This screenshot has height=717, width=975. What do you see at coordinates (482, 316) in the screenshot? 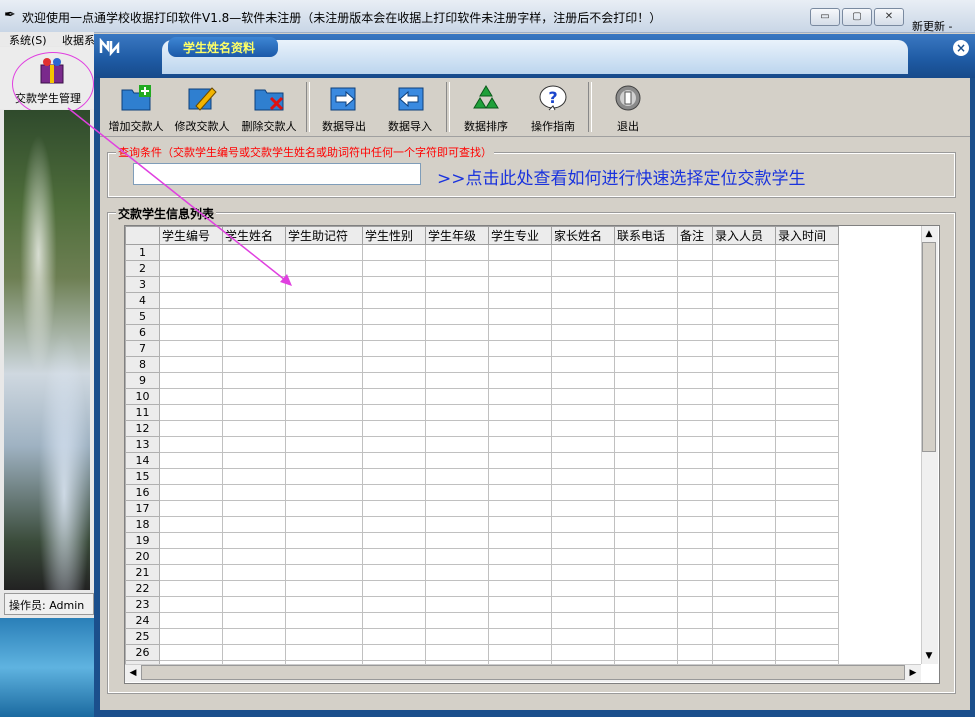
I see `table-row: 5` at bounding box center [482, 316].